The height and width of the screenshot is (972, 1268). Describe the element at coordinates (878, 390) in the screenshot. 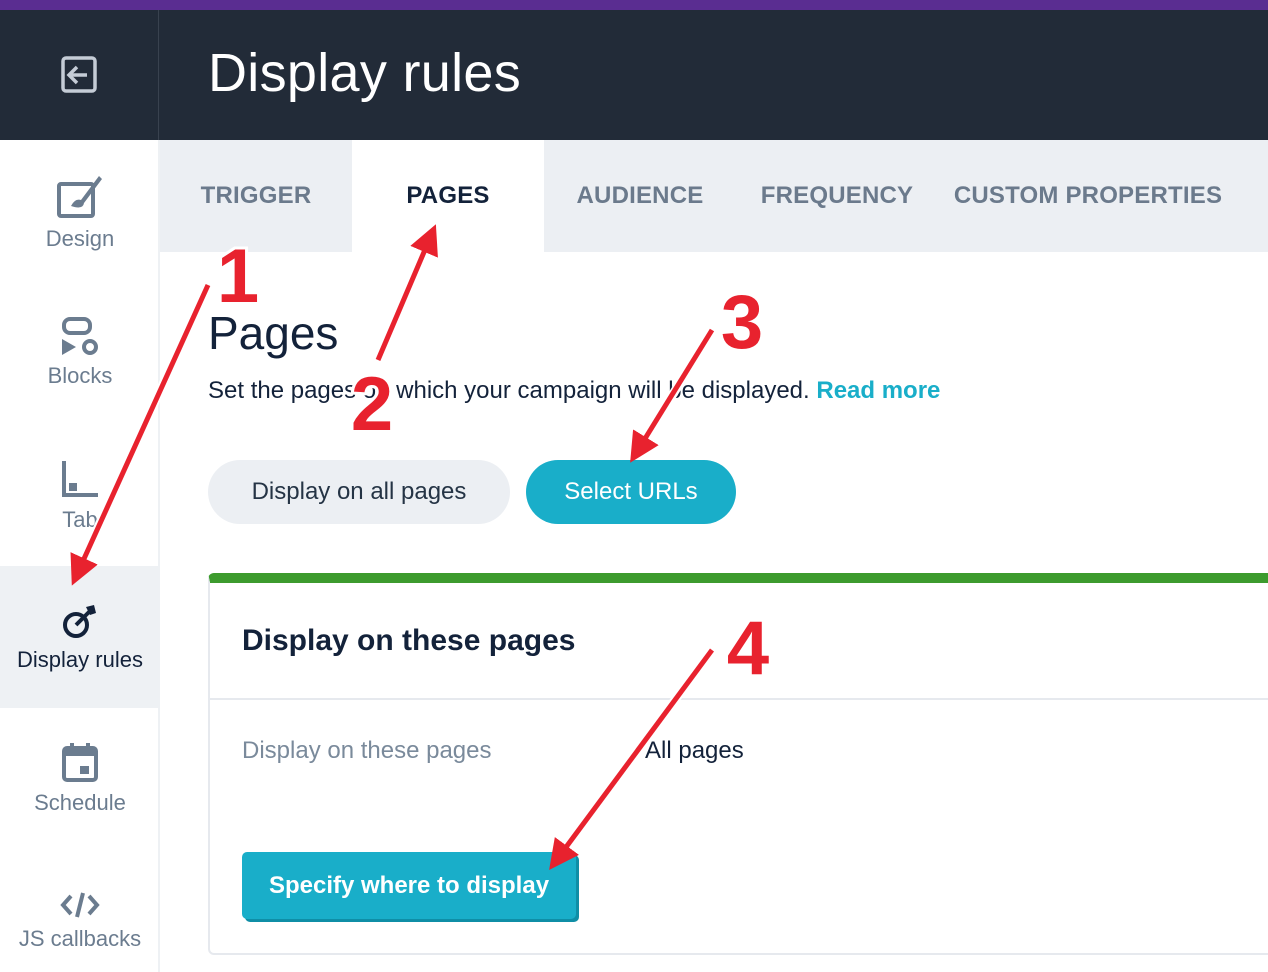

I see `read-more-link: Read more` at that location.